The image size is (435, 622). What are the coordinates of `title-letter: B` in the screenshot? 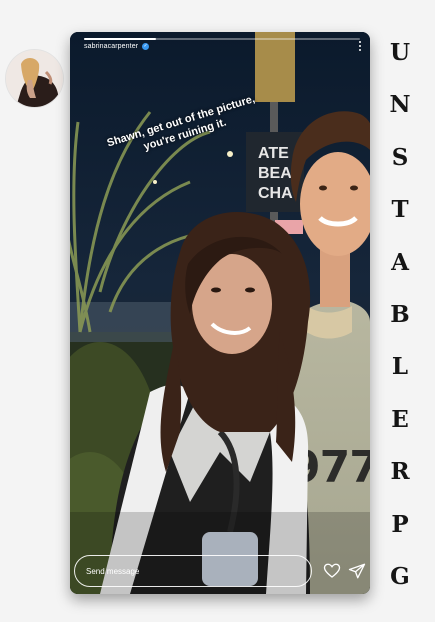 It's located at (400, 314).